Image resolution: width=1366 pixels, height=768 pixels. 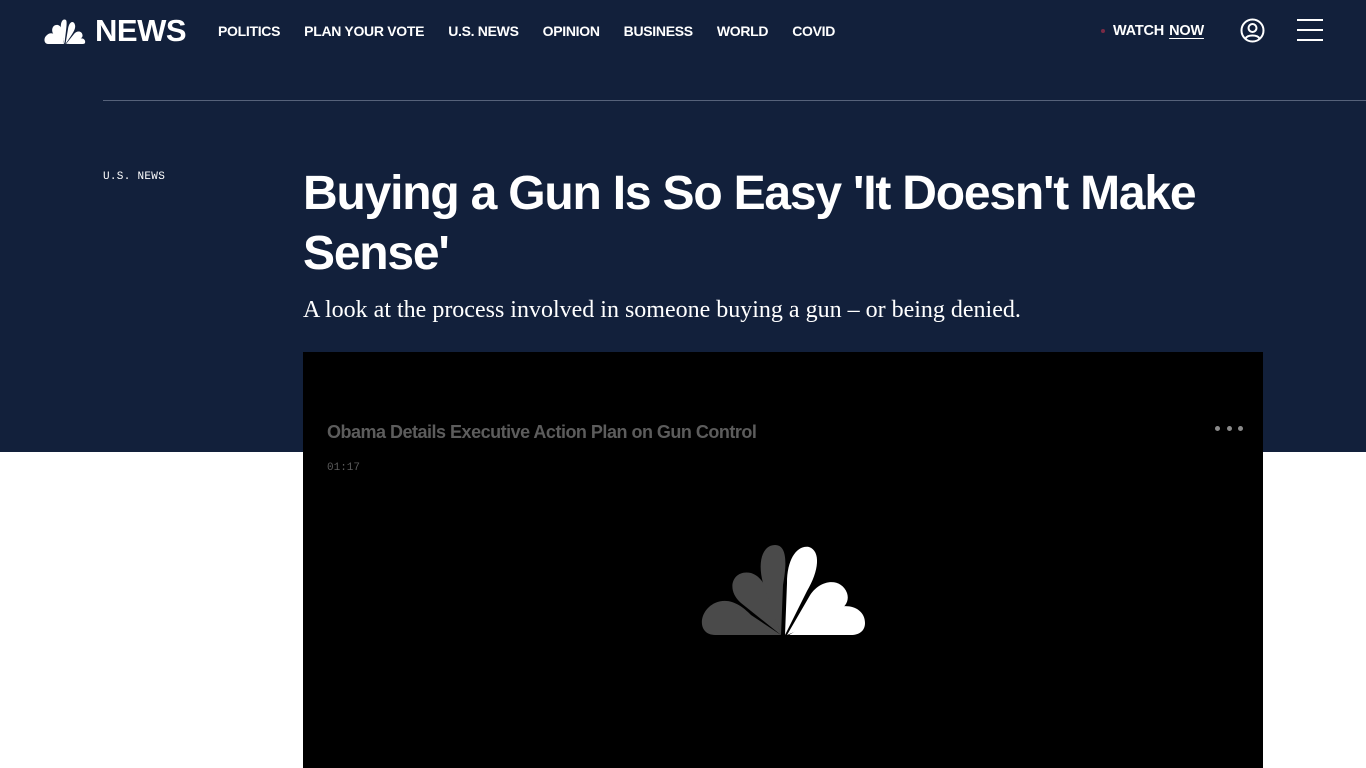 What do you see at coordinates (658, 31) in the screenshot?
I see `nav-item-business: BUSINESS` at bounding box center [658, 31].